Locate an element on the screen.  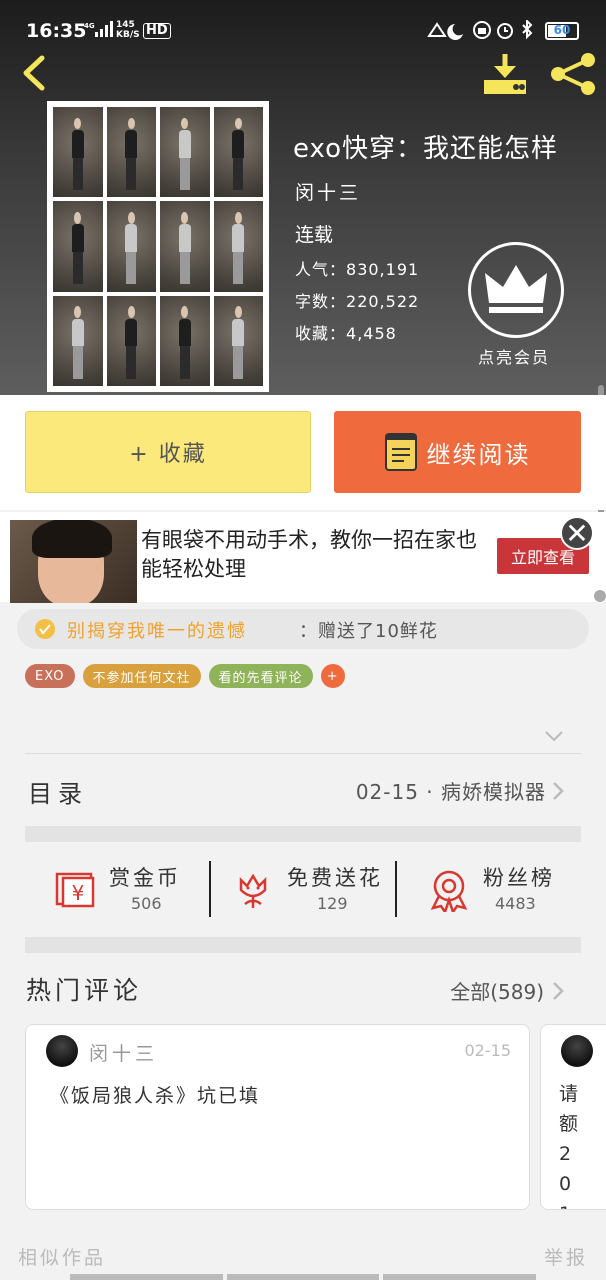
reward-label: 免费送花 is located at coordinates (335, 878).